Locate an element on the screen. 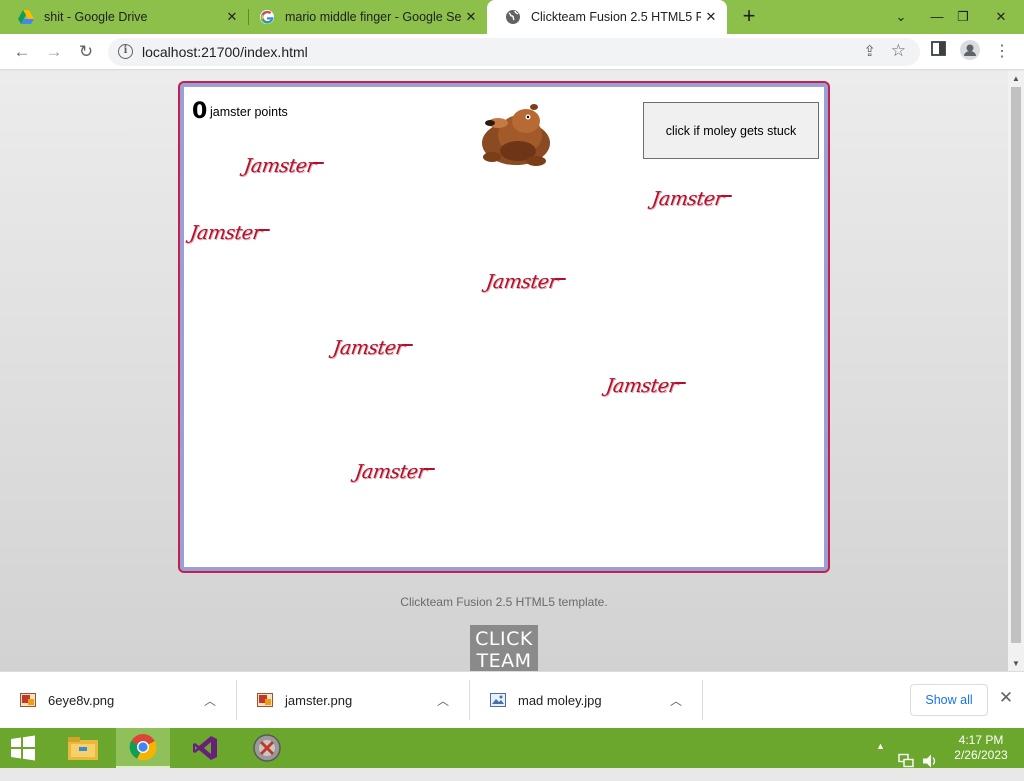 This screenshot has width=1024, height=781. tab-google-search: mario middle finger - Google Se ✕ is located at coordinates (364, 17).